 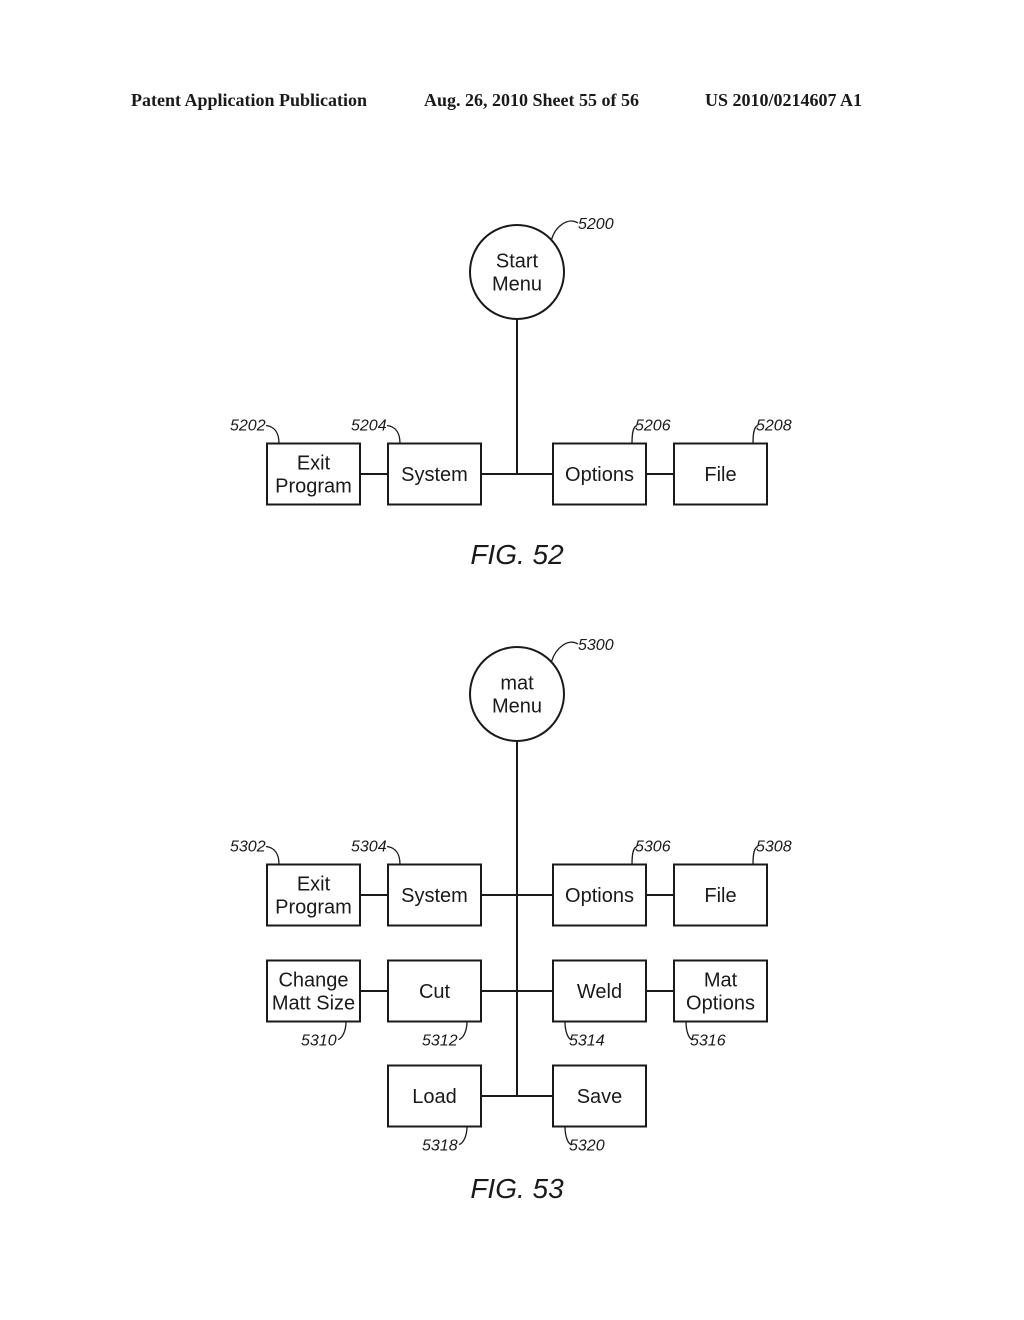 What do you see at coordinates (732, 883) in the screenshot?
I see `menu-node-file: File 5308` at bounding box center [732, 883].